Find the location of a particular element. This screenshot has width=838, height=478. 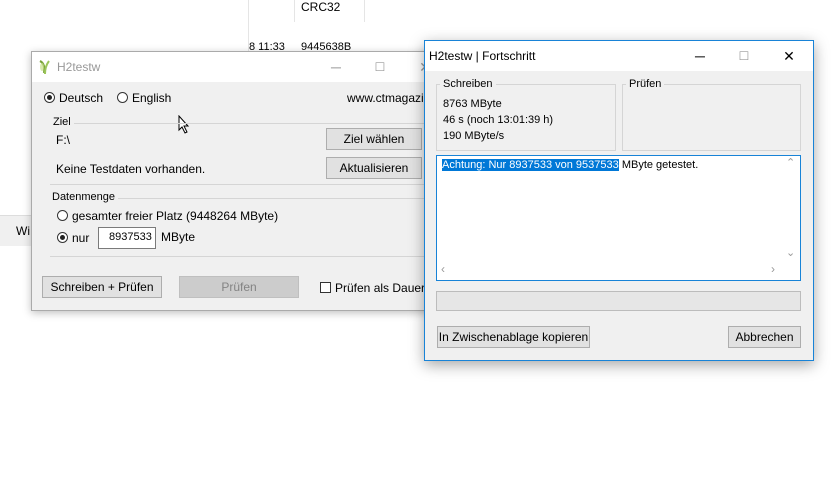

copy-to-clipboard-button: In Zwischenablage kopieren is located at coordinates (513, 337).